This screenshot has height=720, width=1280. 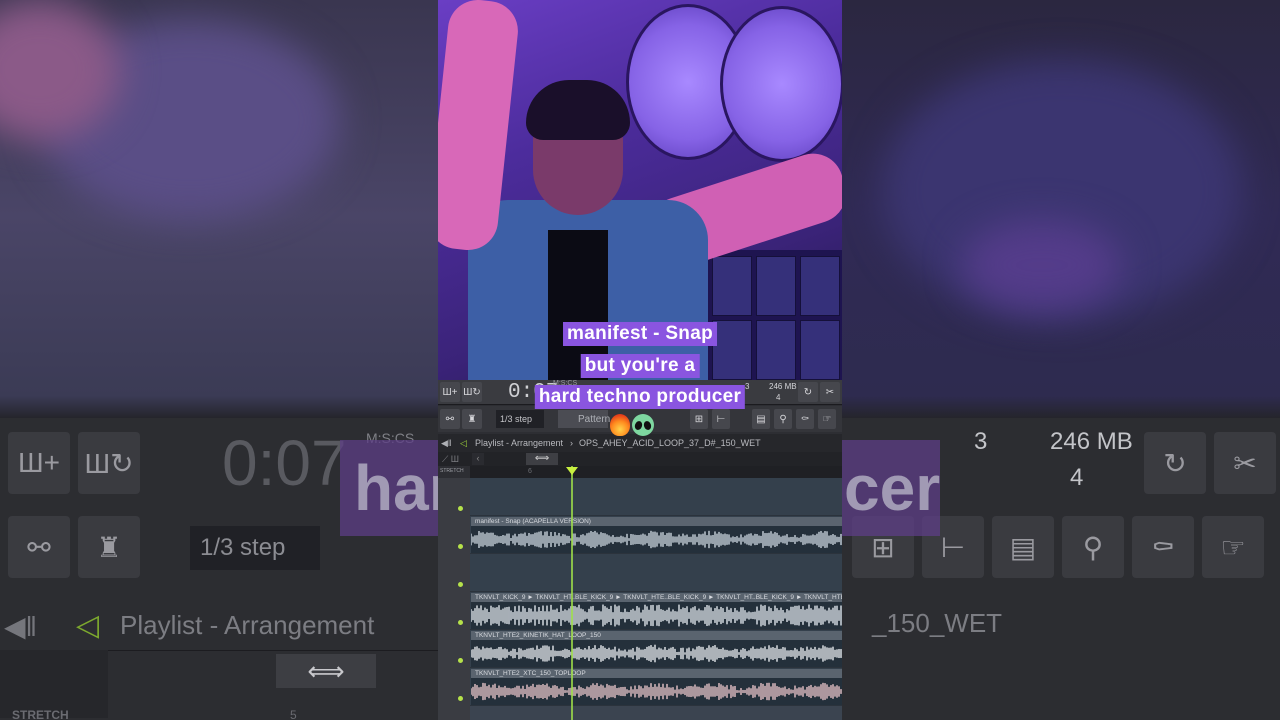 What do you see at coordinates (827, 419) in the screenshot?
I see `hand-icon: ☞` at bounding box center [827, 419].